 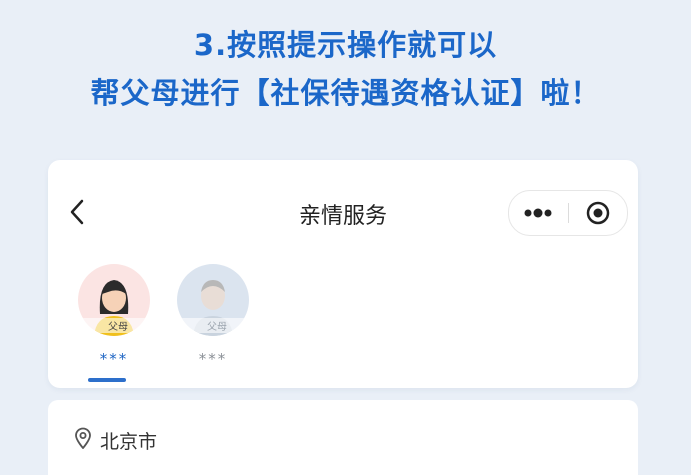 I want to click on member-parent-2: 父母 ***, so click(x=213, y=316).